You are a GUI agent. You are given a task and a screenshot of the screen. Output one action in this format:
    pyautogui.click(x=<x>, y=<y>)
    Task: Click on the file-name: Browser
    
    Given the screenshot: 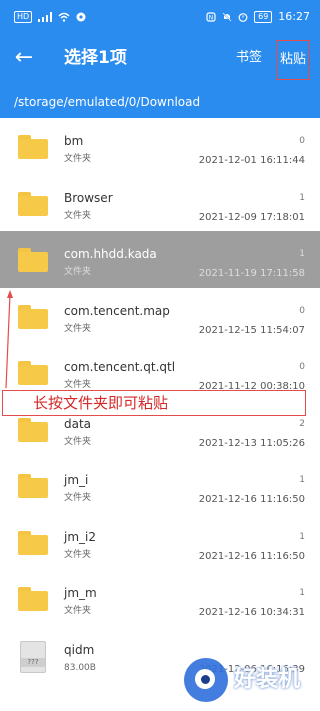 What is the action you would take?
    pyautogui.click(x=88, y=197)
    